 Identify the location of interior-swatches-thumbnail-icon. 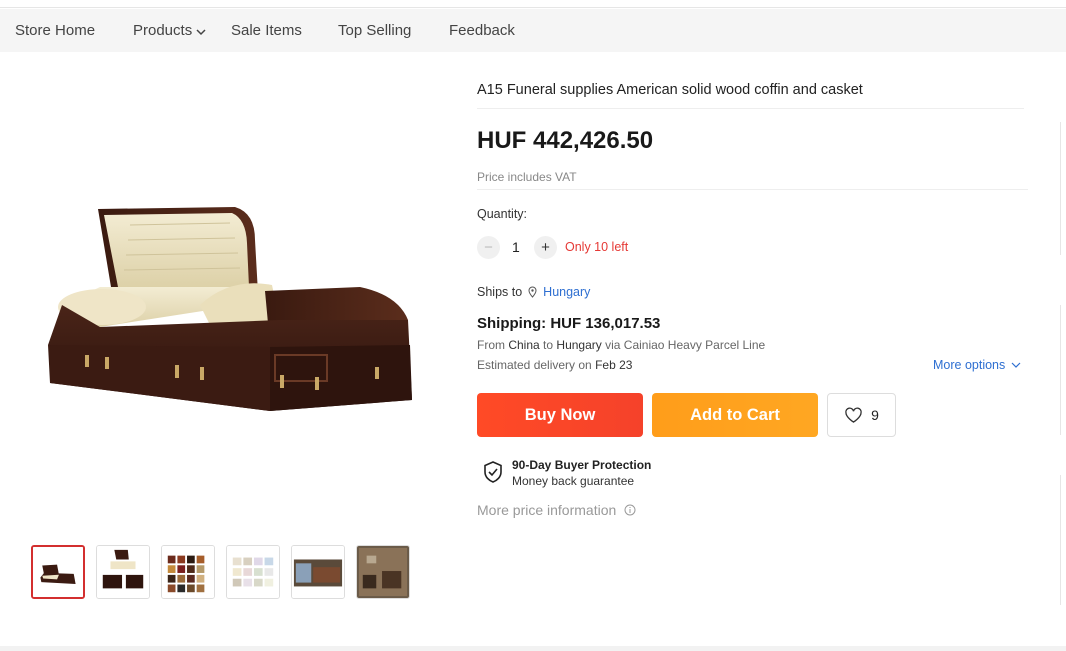
(253, 572).